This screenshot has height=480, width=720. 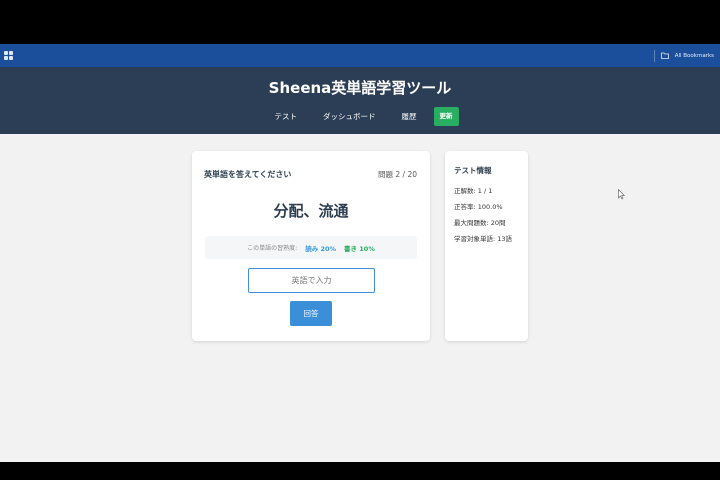 I want to click on app-header: Sheena英単語学習ツール テスト ダッシュボード 履歴 更新, so click(x=360, y=100).